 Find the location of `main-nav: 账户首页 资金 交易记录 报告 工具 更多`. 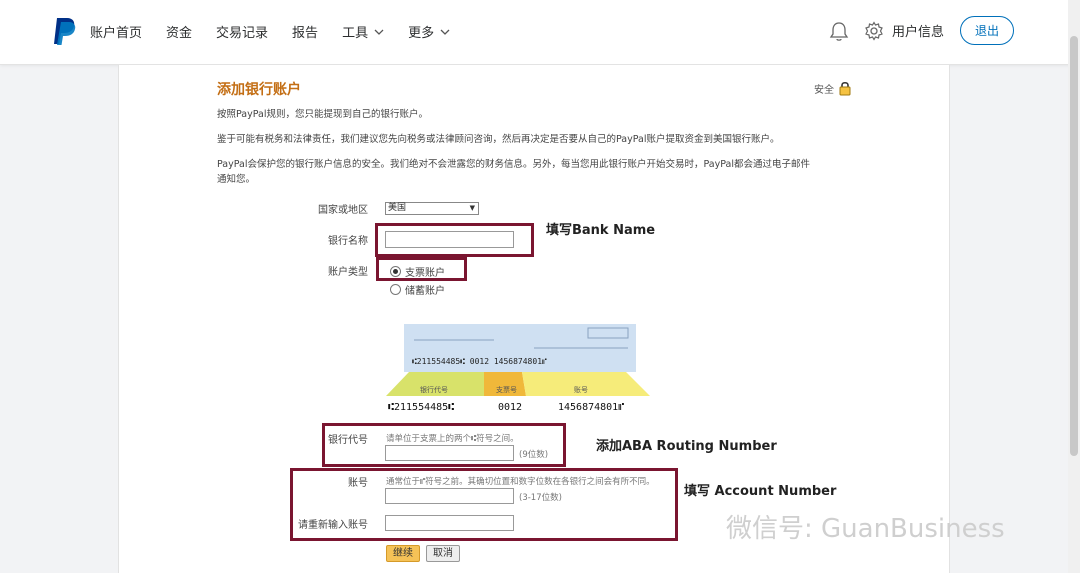

main-nav: 账户首页 资金 交易记录 报告 工具 更多 is located at coordinates (282, 31).